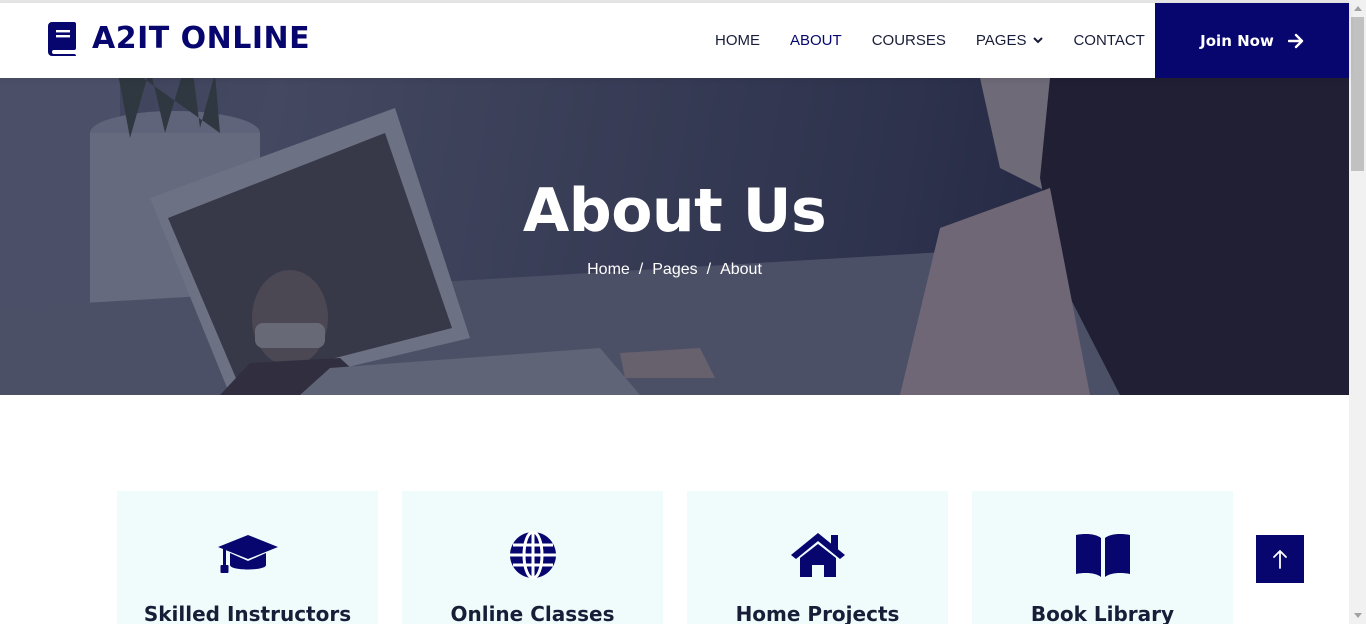 This screenshot has width=1366, height=624. I want to click on feature-card: Home Projects, so click(817, 557).